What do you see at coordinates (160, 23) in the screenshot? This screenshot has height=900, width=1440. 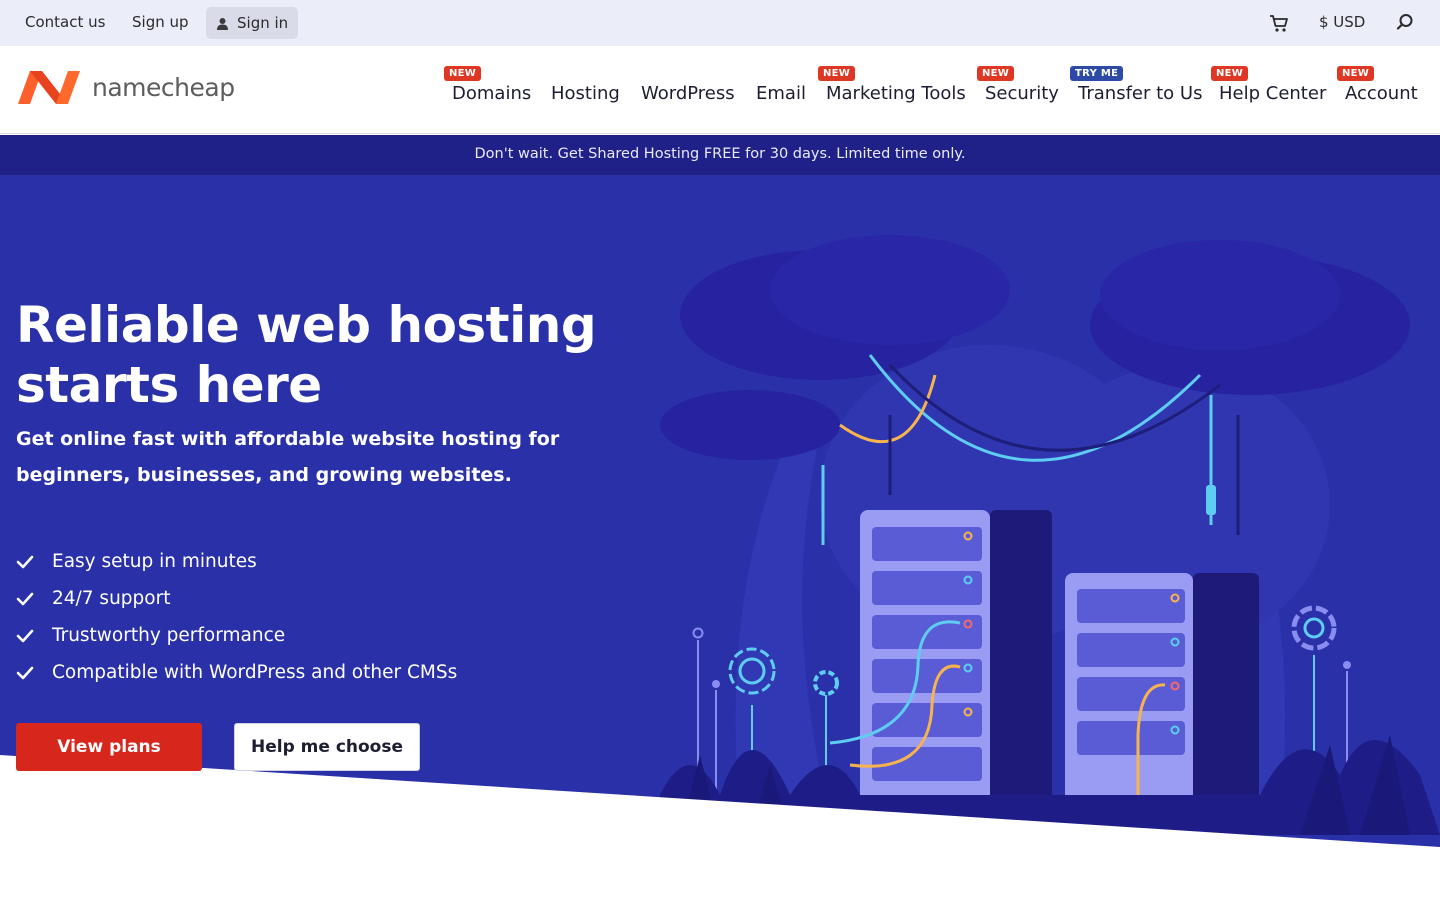 I see `sign-up-link: Sign up` at bounding box center [160, 23].